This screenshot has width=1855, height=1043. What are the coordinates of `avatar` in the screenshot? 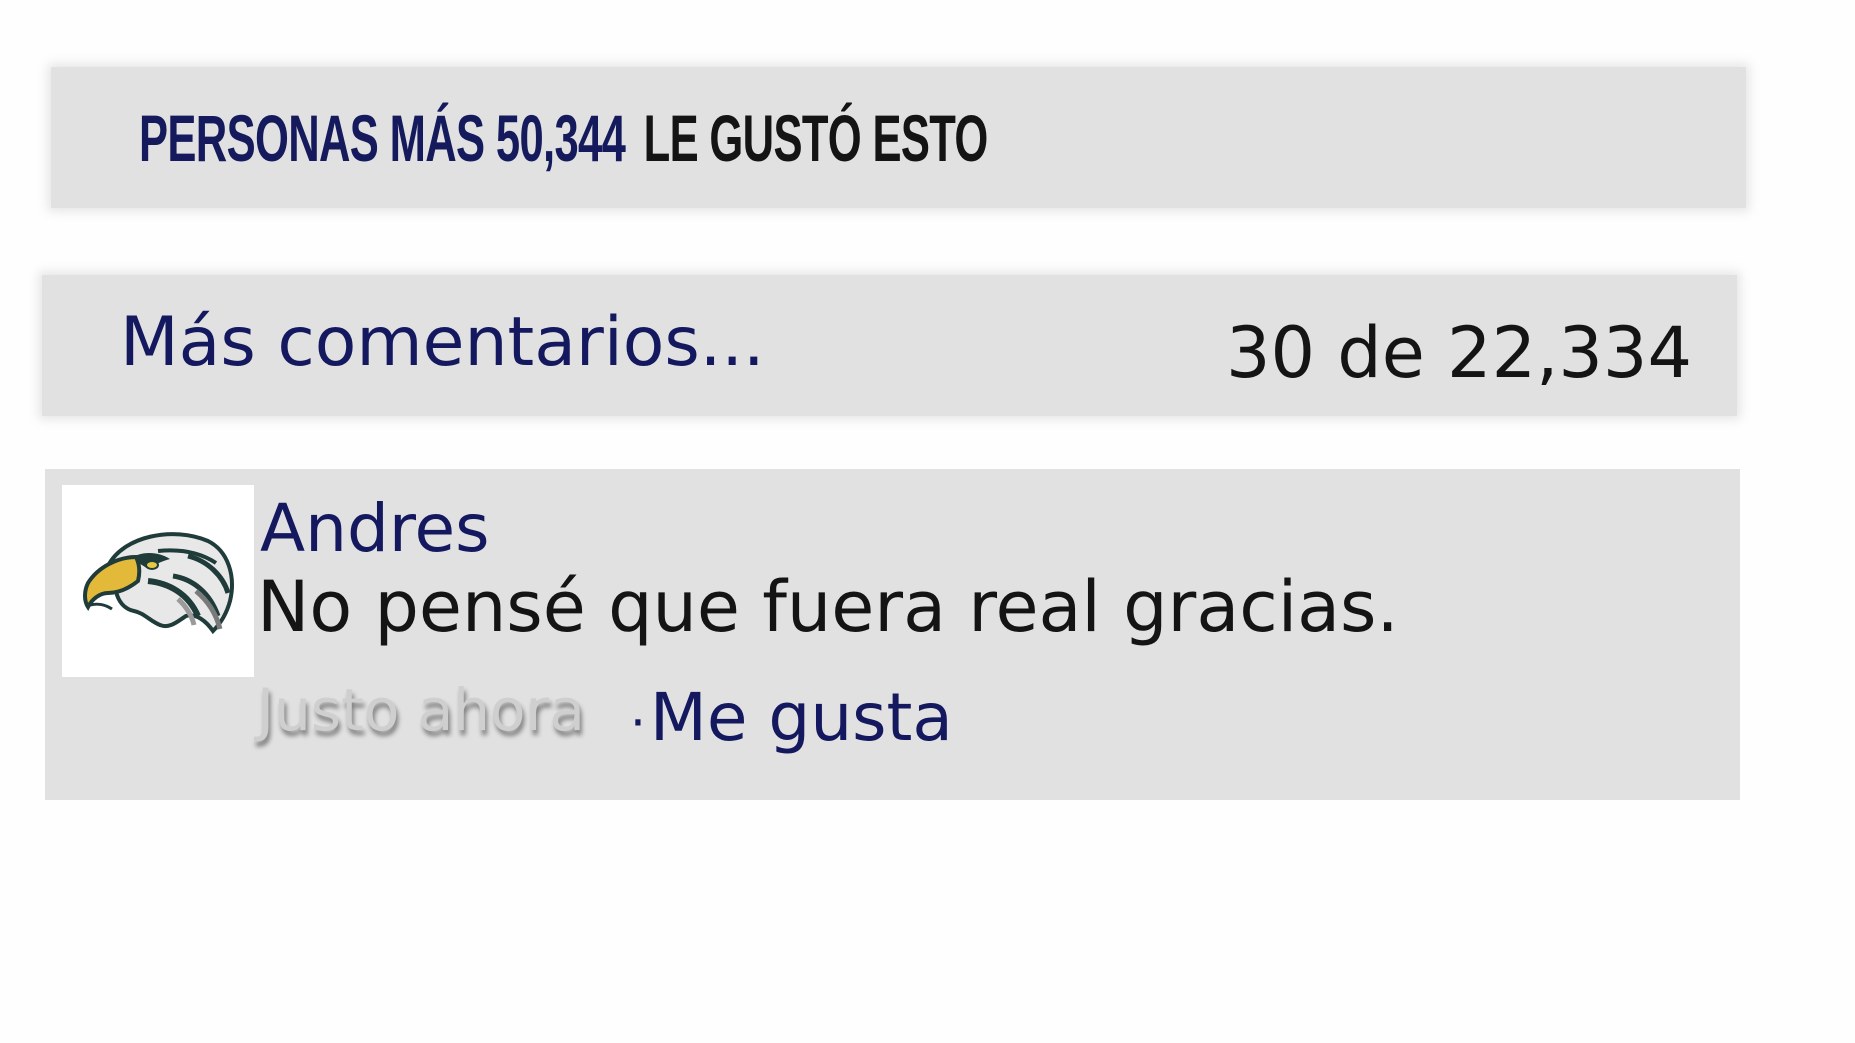 It's located at (158, 581).